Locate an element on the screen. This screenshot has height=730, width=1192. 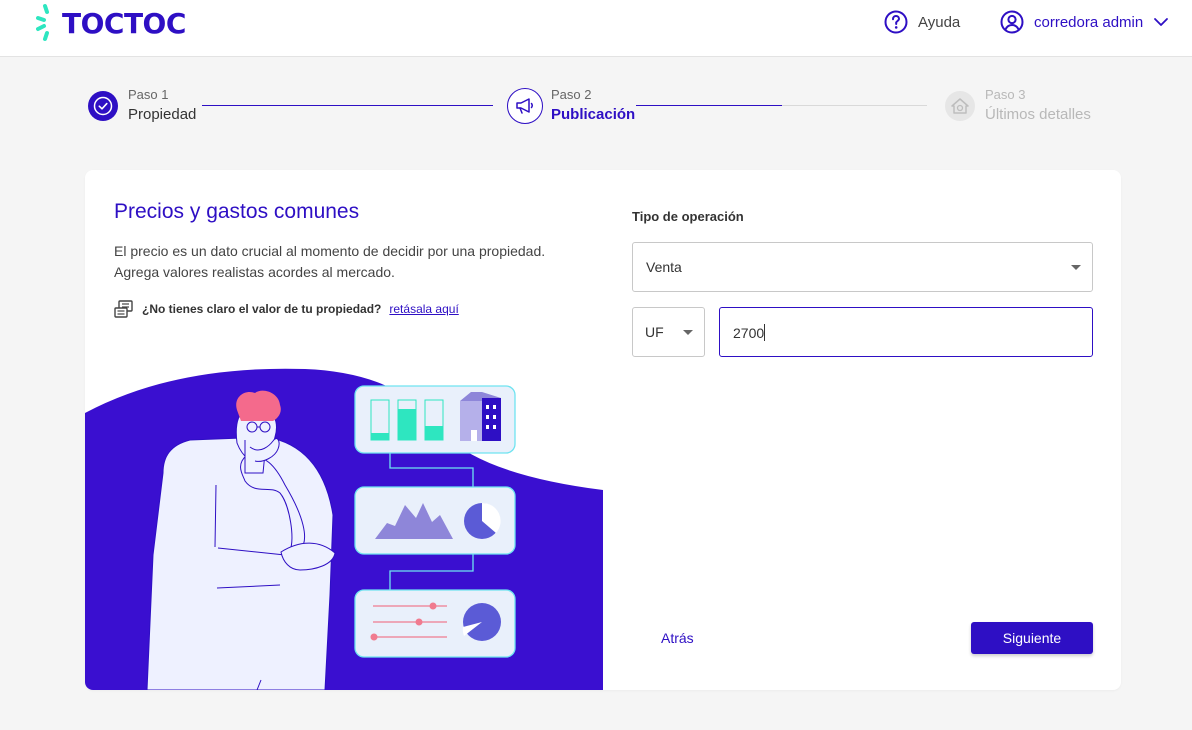
user-menu: corredora admin is located at coordinates (1084, 22).